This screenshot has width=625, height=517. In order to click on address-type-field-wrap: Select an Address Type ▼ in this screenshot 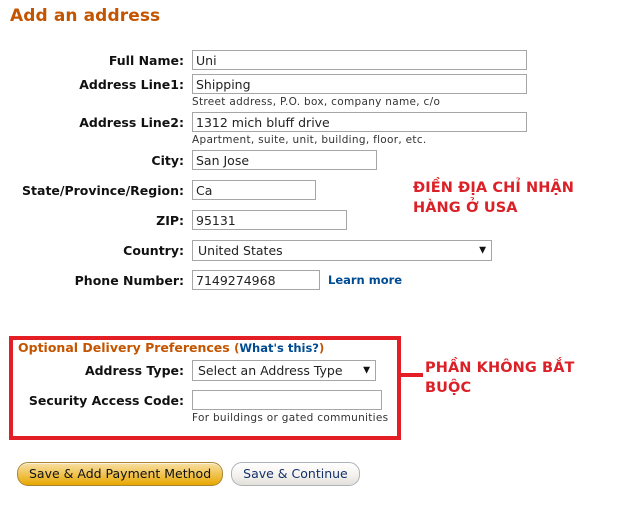, I will do `click(284, 370)`.